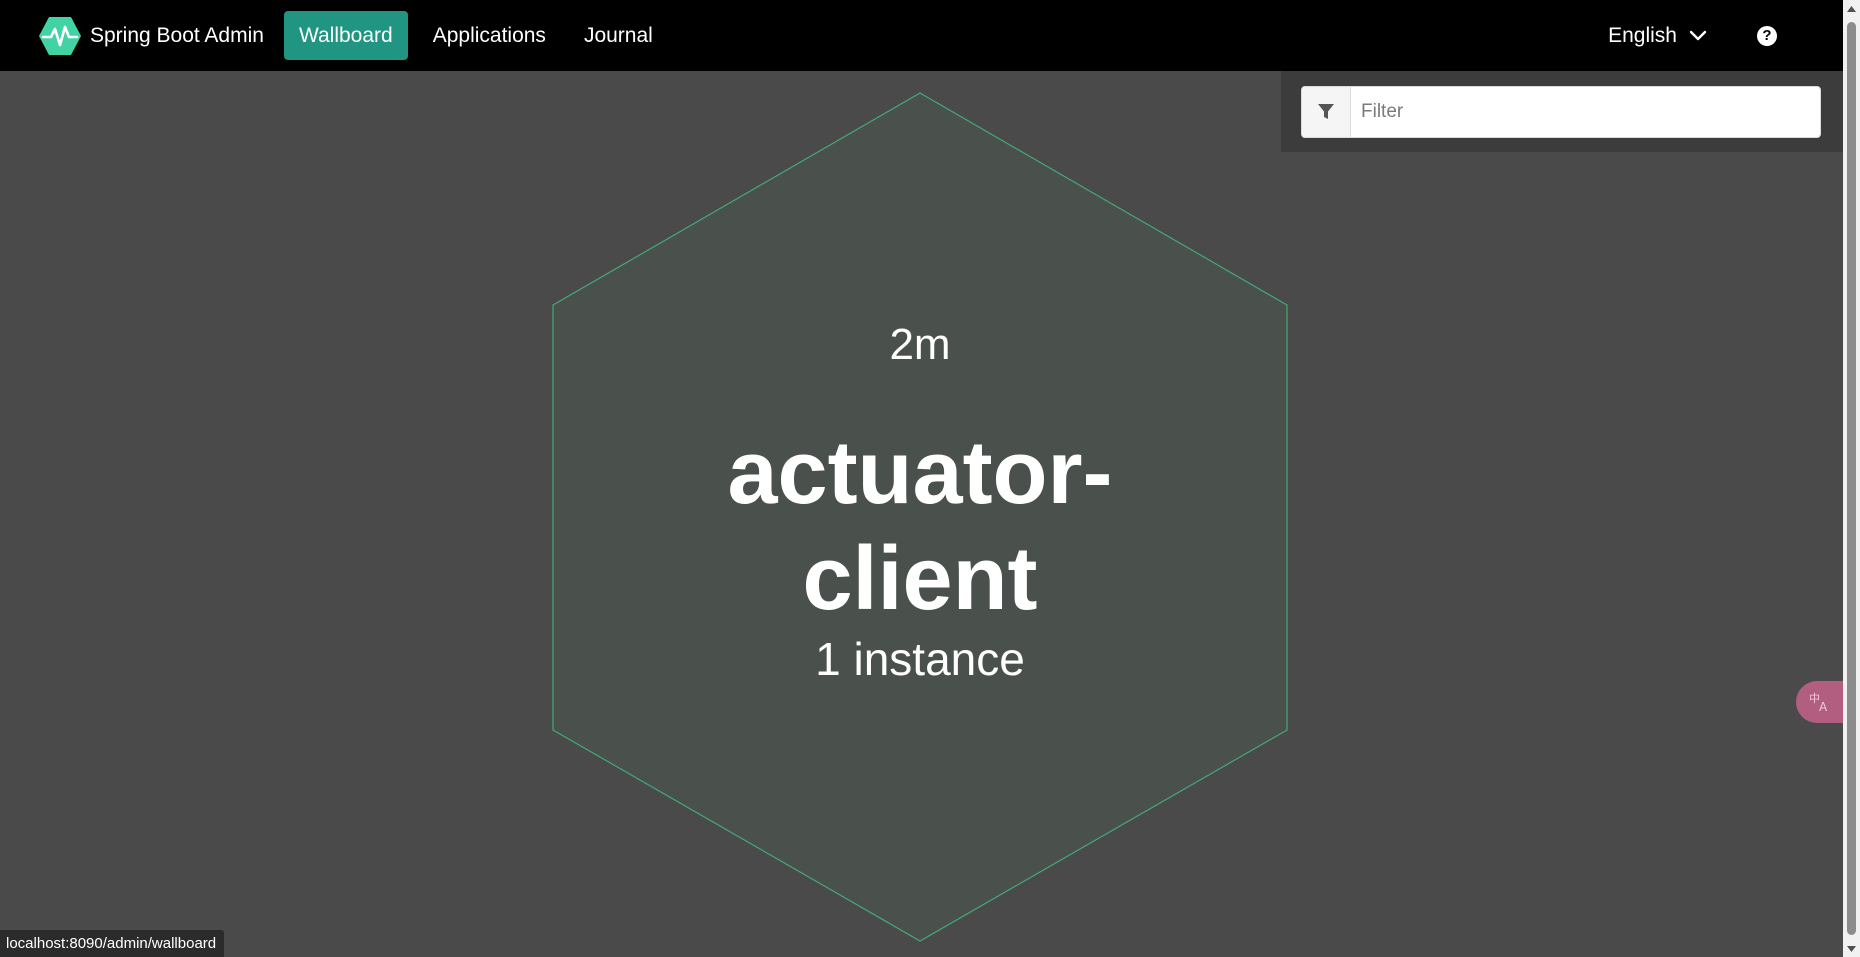 Image resolution: width=1860 pixels, height=957 pixels. I want to click on language-label: English, so click(1642, 35).